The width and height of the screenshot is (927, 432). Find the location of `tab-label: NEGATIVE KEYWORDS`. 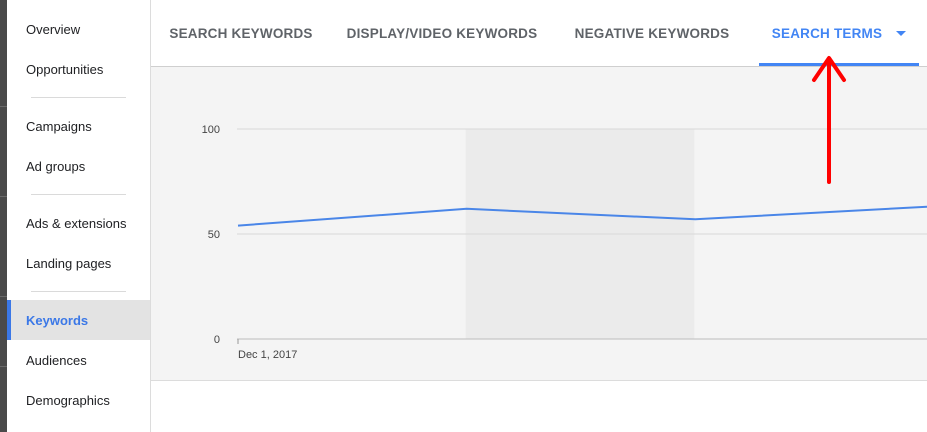

tab-label: NEGATIVE KEYWORDS is located at coordinates (652, 33).